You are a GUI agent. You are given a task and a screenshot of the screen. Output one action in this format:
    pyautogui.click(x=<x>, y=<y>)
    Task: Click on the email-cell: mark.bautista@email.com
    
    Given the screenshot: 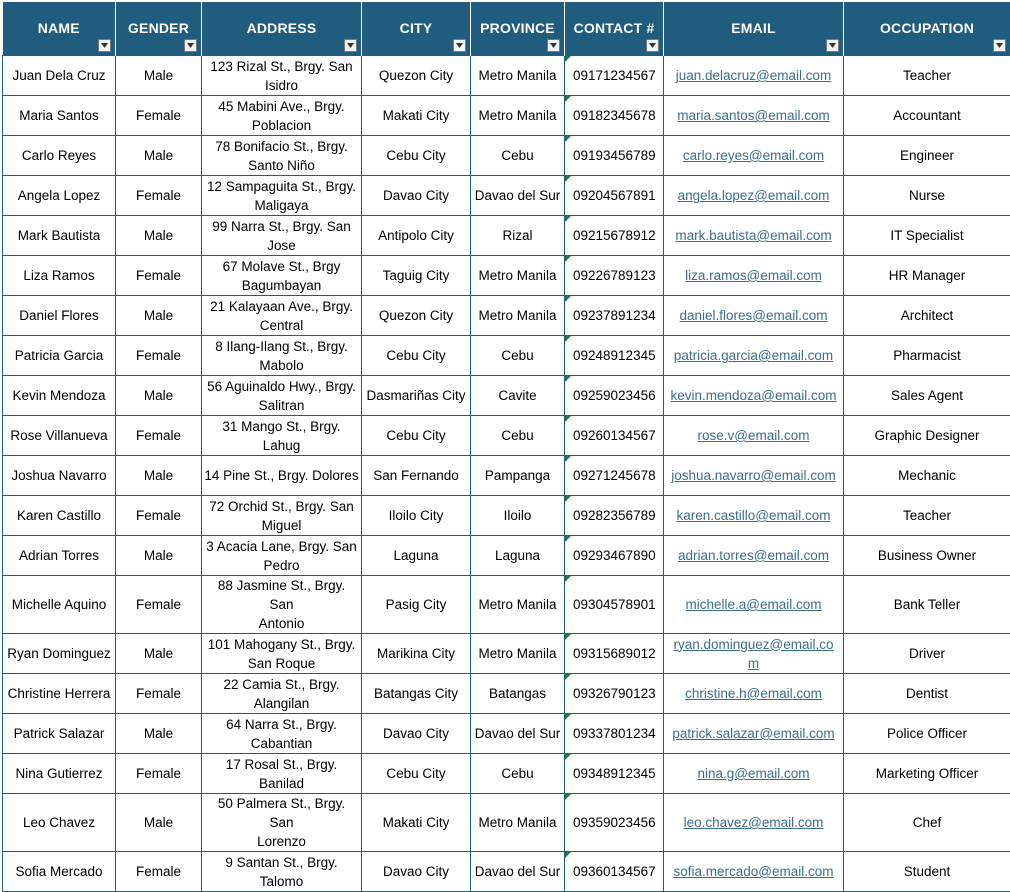 What is the action you would take?
    pyautogui.click(x=754, y=236)
    